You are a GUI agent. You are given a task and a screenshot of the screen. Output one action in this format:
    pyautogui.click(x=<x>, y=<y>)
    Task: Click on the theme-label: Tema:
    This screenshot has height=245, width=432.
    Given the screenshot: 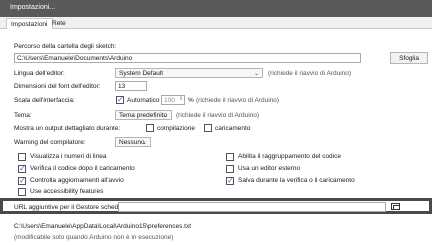 What is the action you would take?
    pyautogui.click(x=23, y=115)
    